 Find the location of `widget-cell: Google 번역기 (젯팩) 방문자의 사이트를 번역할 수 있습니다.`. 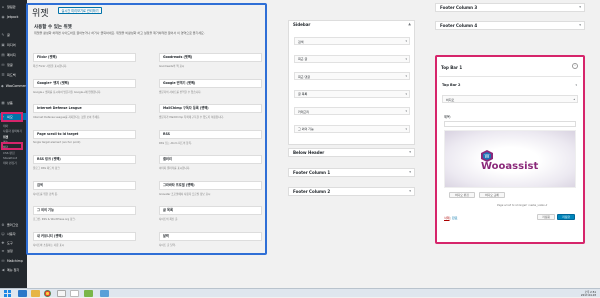

widget-cell: Google 번역기 (젯팩) 방문자의 사이트를 번역할 수 있습니다. is located at coordinates (210, 86).